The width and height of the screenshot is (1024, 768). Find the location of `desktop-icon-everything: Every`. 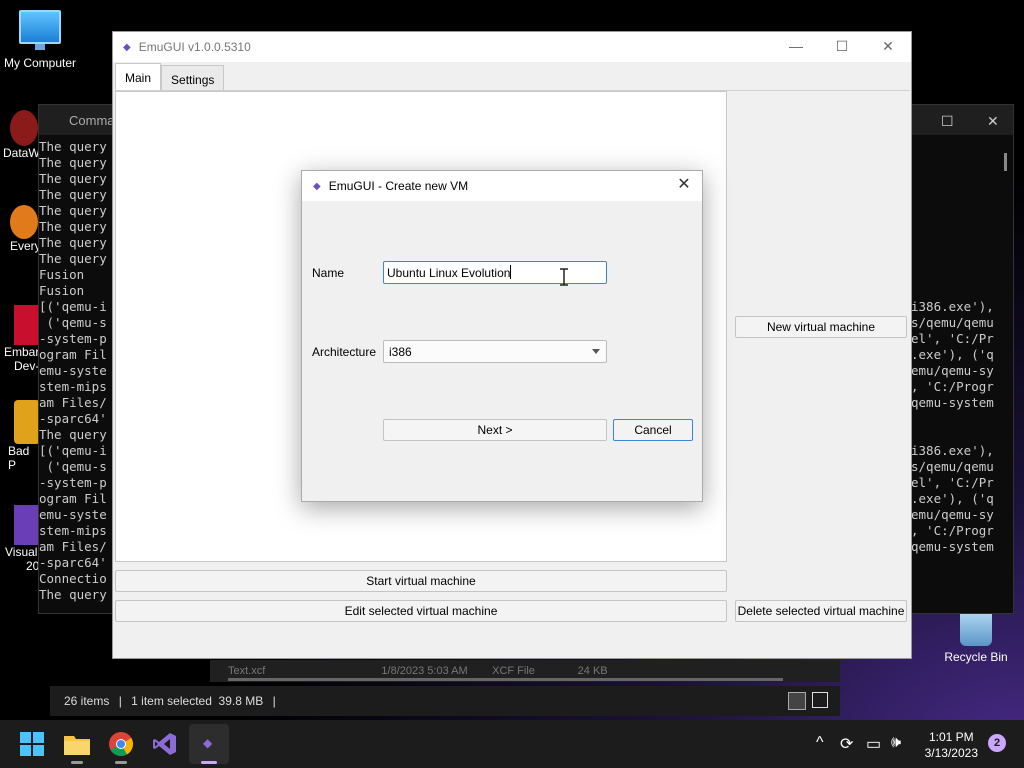

desktop-icon-everything: Every is located at coordinates (20, 229).